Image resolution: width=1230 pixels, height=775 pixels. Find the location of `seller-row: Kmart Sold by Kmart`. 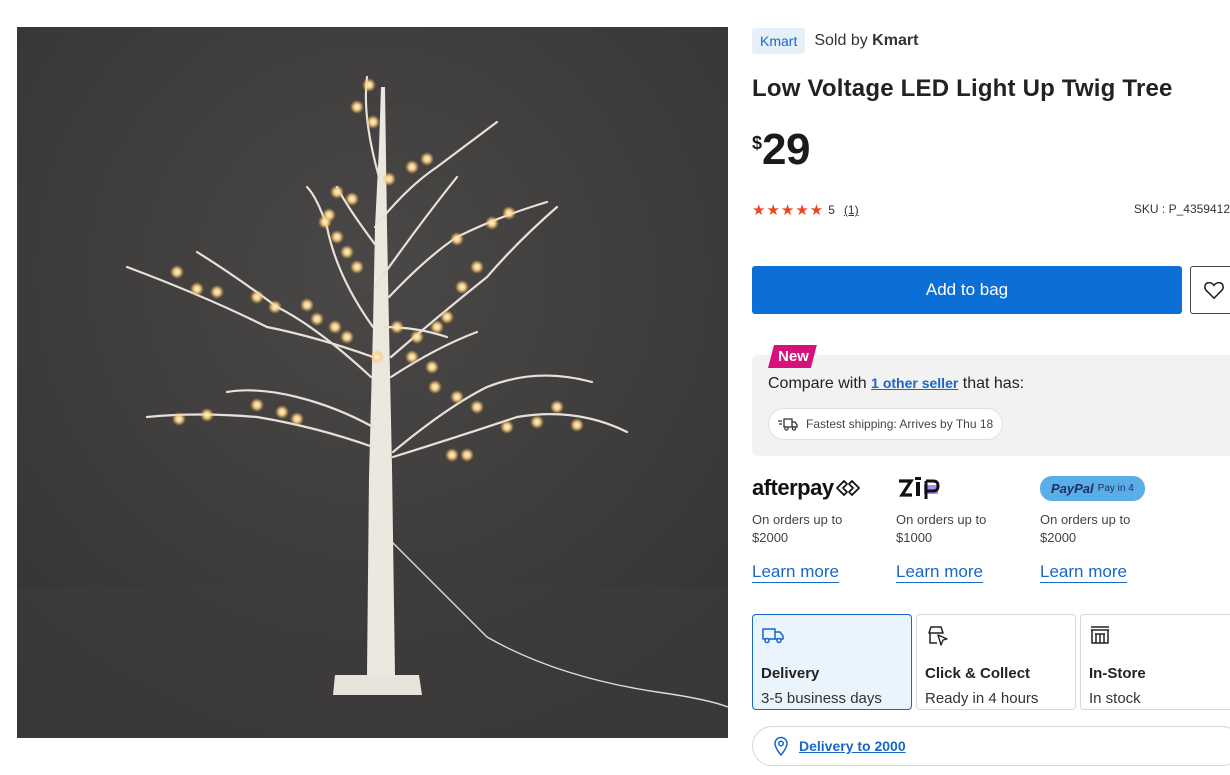

seller-row: Kmart Sold by Kmart is located at coordinates (835, 41).